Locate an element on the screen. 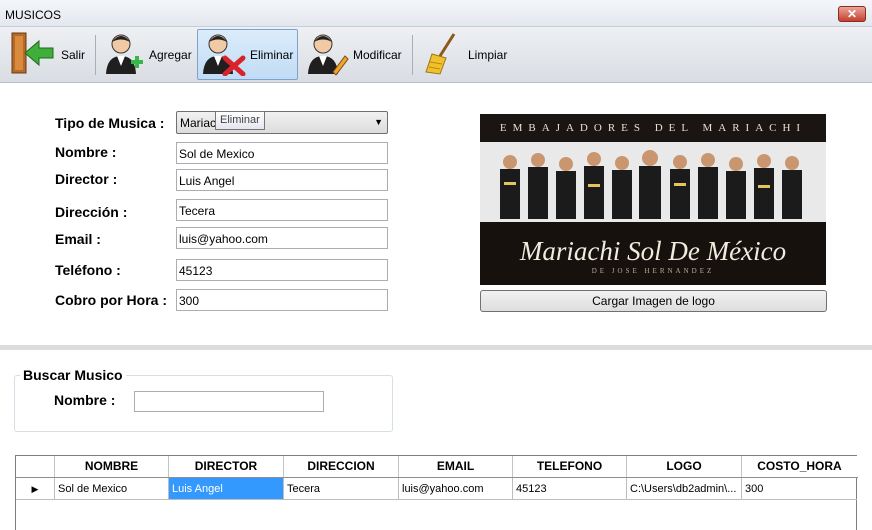  email-field: luis@yahoo.com is located at coordinates (282, 238).